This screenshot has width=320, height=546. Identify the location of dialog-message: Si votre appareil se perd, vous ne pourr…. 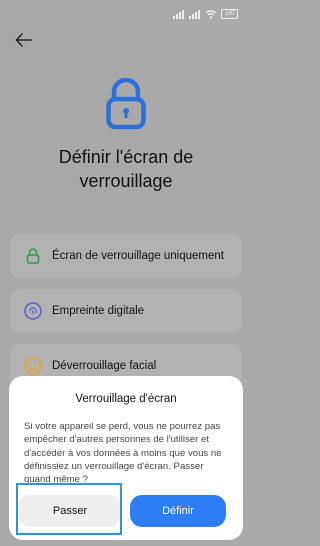
(123, 453).